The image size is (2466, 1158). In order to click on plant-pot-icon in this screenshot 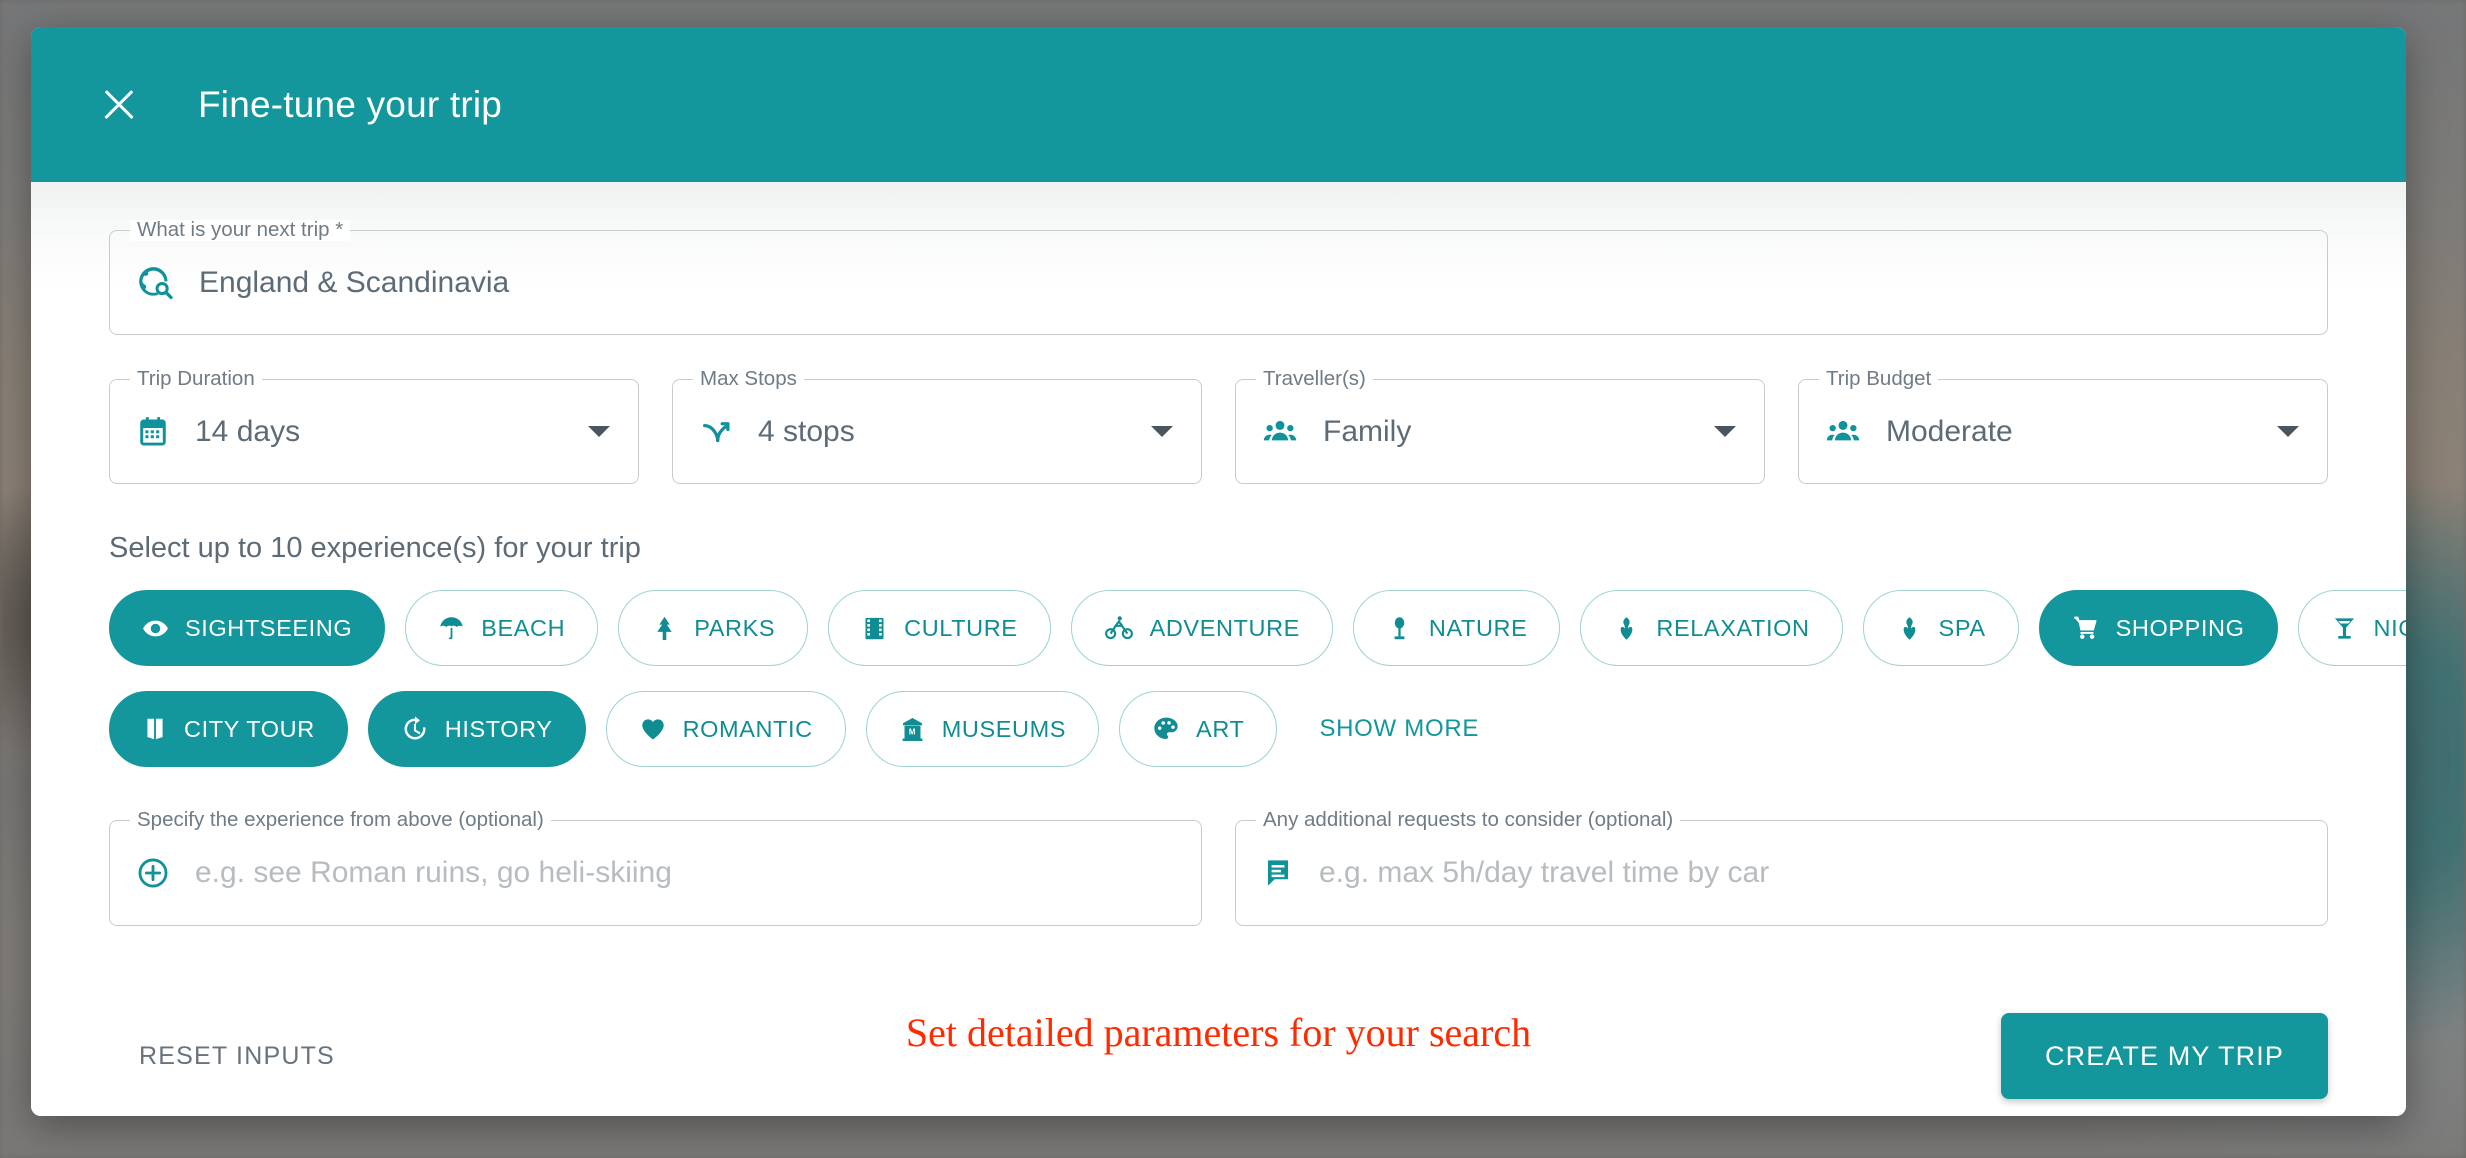, I will do `click(1399, 628)`.